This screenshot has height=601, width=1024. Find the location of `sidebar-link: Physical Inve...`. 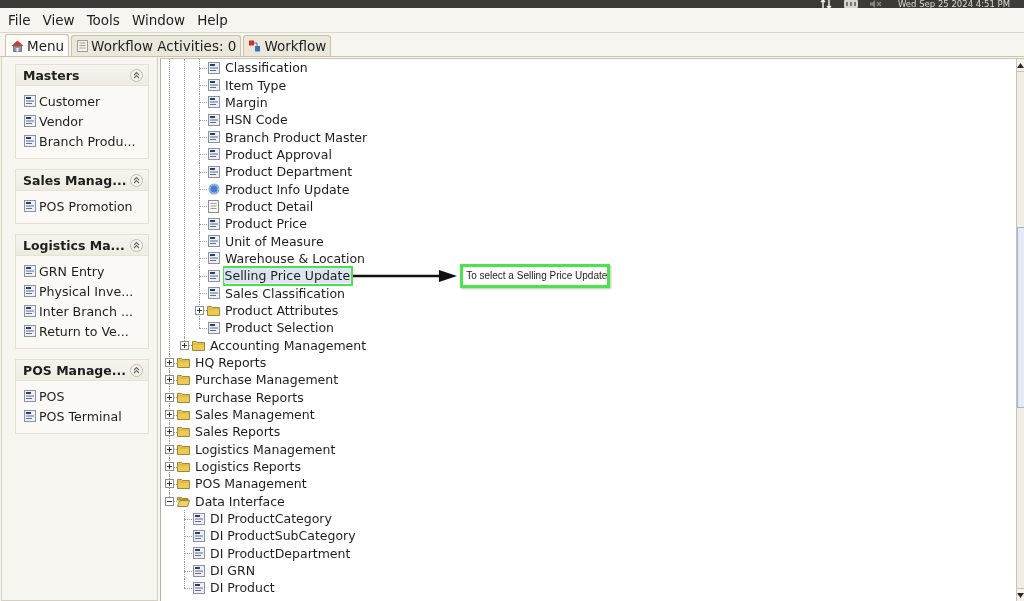

sidebar-link: Physical Inve... is located at coordinates (86, 291).